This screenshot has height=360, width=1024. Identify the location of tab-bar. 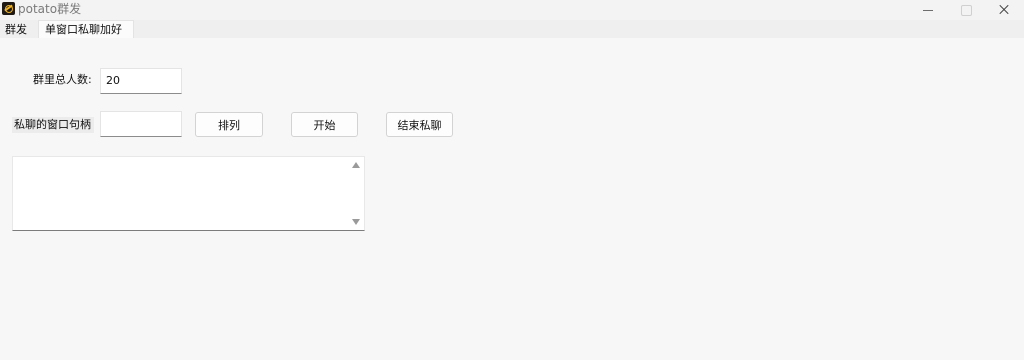
(512, 29).